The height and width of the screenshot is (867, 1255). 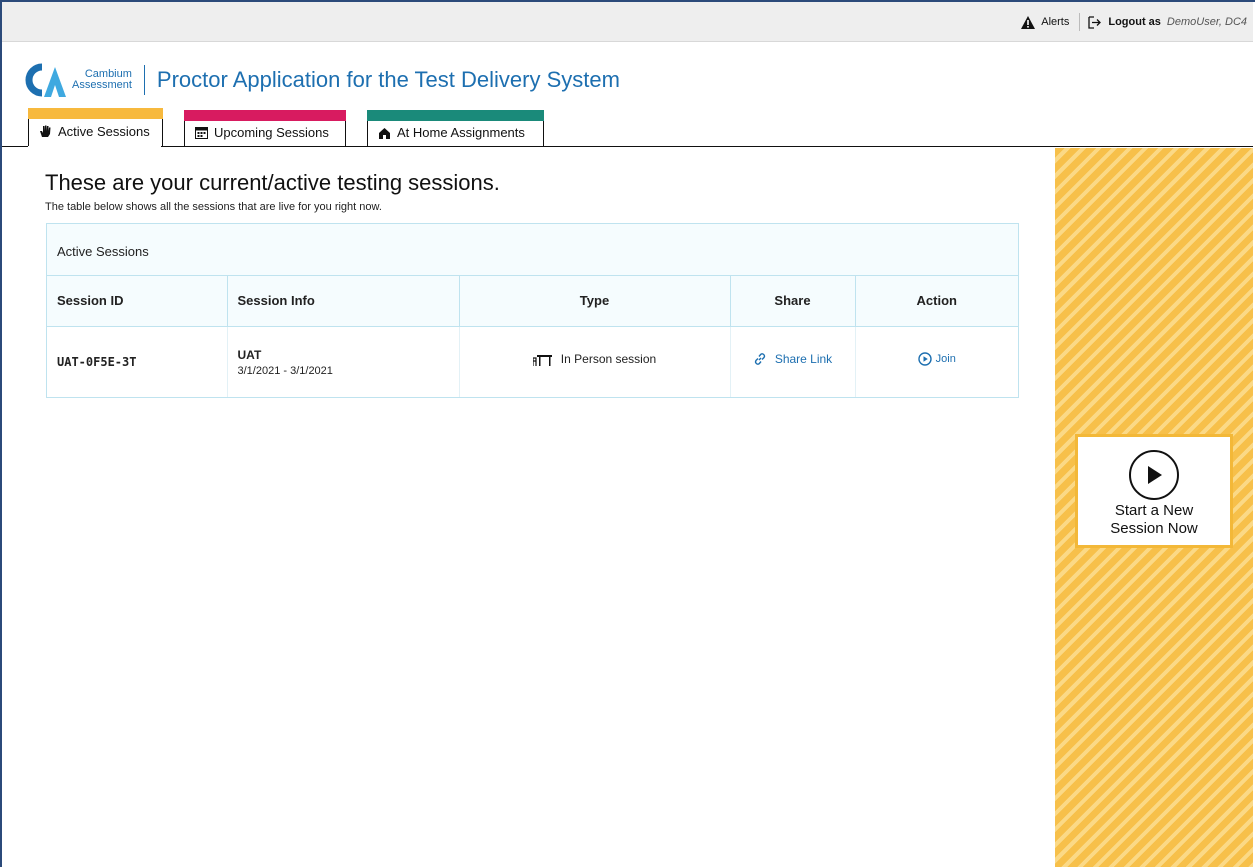 What do you see at coordinates (793, 301) in the screenshot?
I see `column-header-share: Share` at bounding box center [793, 301].